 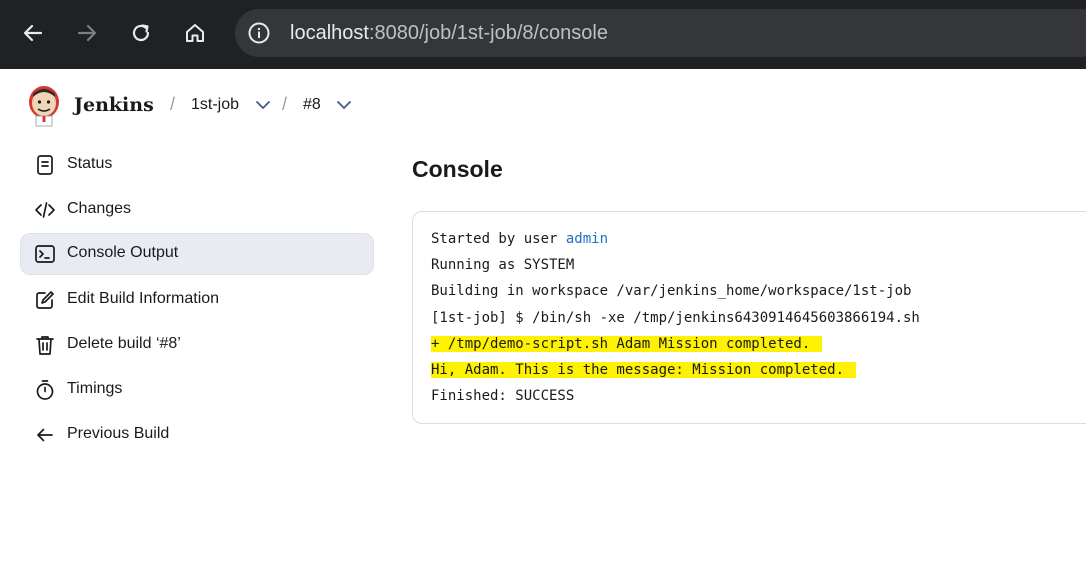 What do you see at coordinates (44, 106) in the screenshot?
I see `jenkins-logo` at bounding box center [44, 106].